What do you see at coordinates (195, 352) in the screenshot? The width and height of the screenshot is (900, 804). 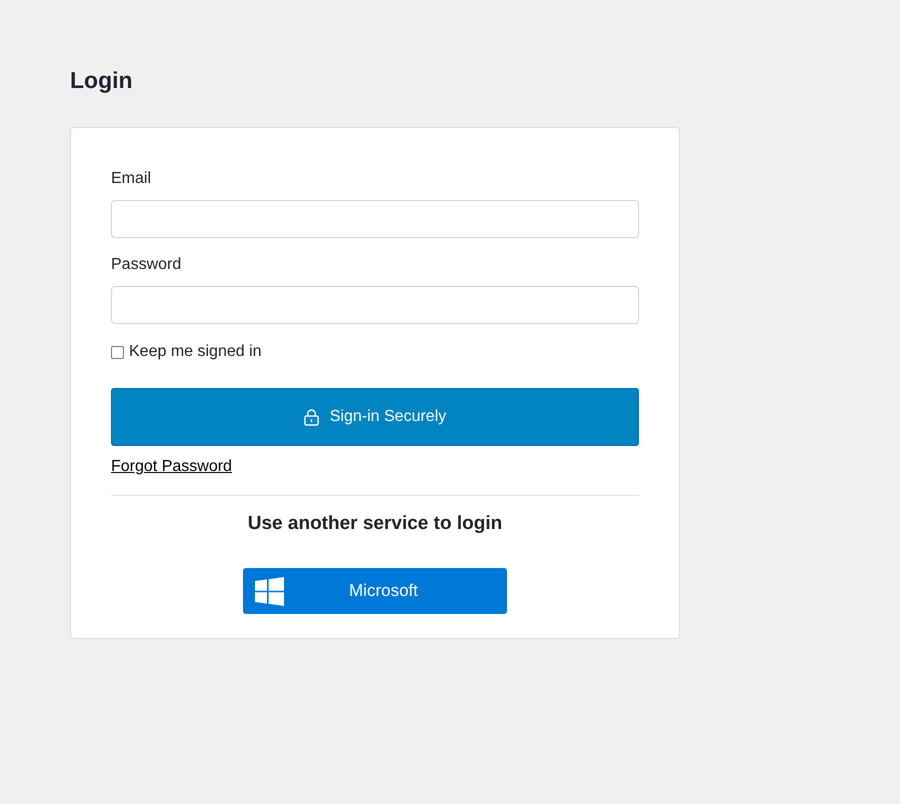 I see `checkbox-label: Keep me signed in` at bounding box center [195, 352].